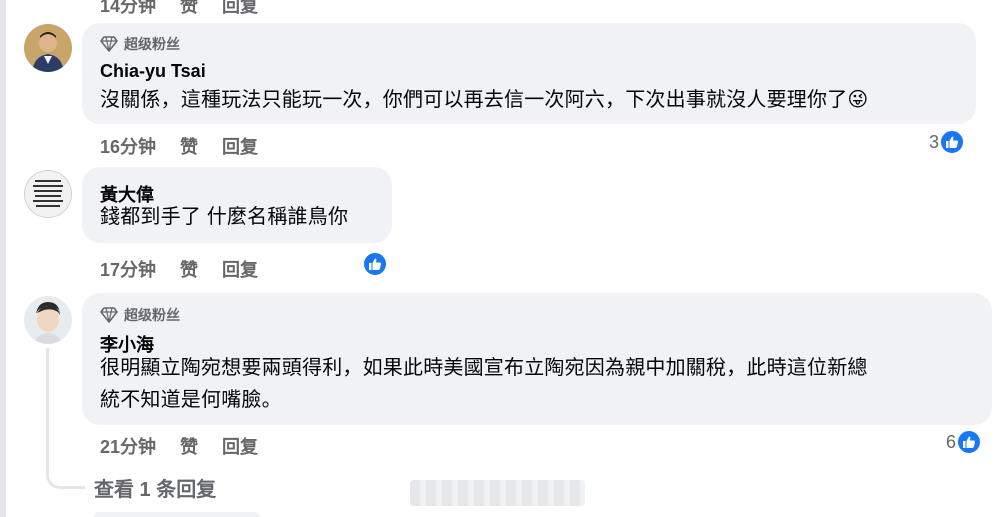 The height and width of the screenshot is (517, 1002). Describe the element at coordinates (951, 441) in the screenshot. I see `reaction-number: 6` at that location.